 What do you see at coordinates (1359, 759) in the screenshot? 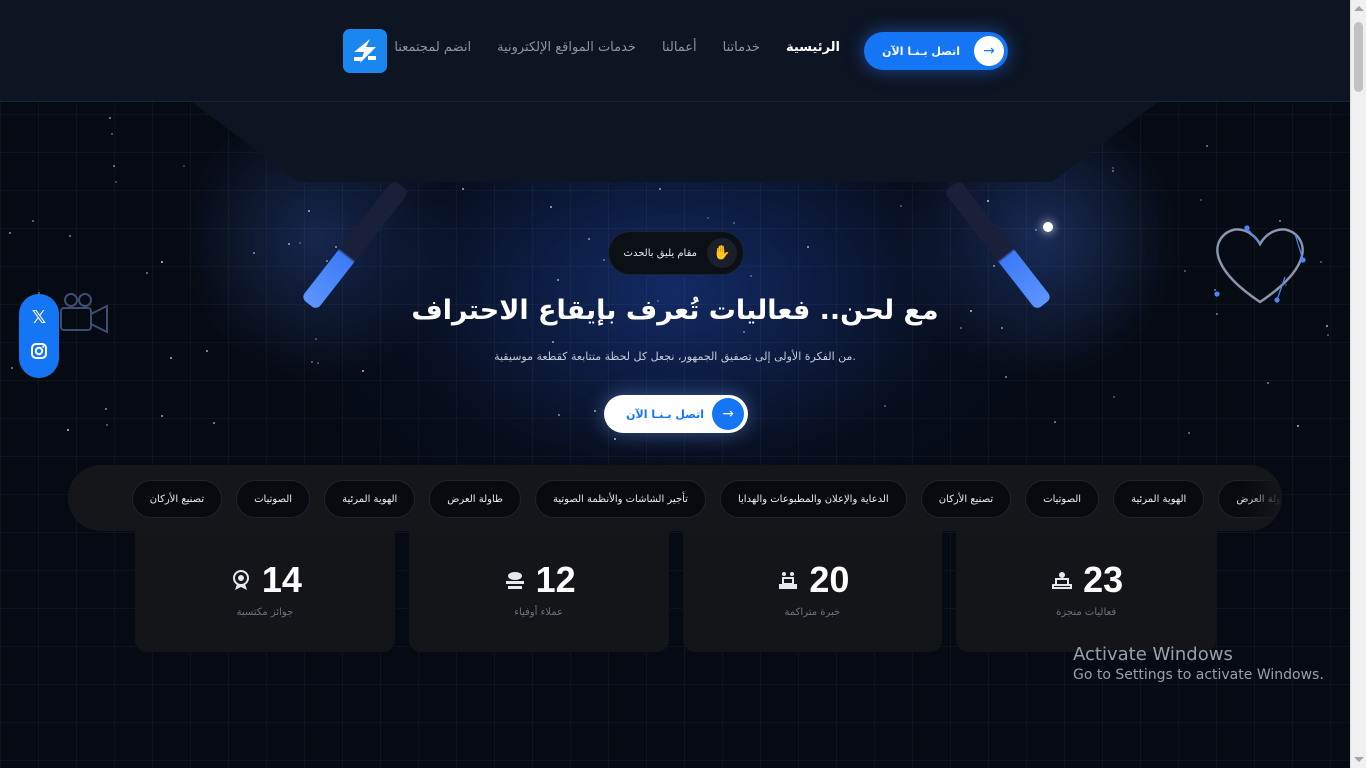
I see `scroll-down-icon` at bounding box center [1359, 759].